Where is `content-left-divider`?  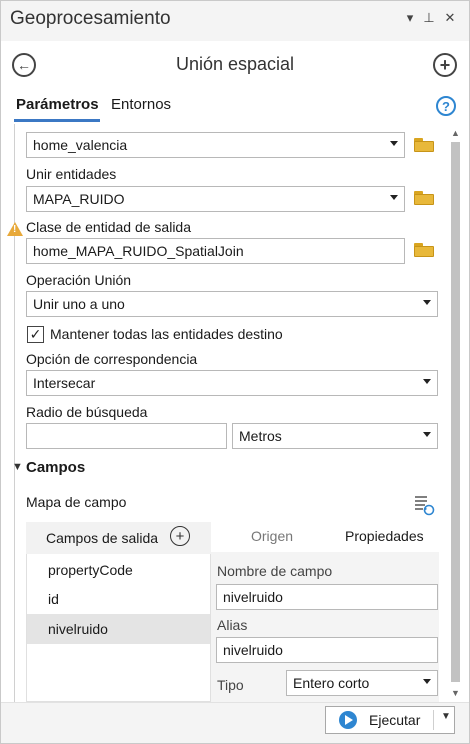
content-left-divider is located at coordinates (14, 413).